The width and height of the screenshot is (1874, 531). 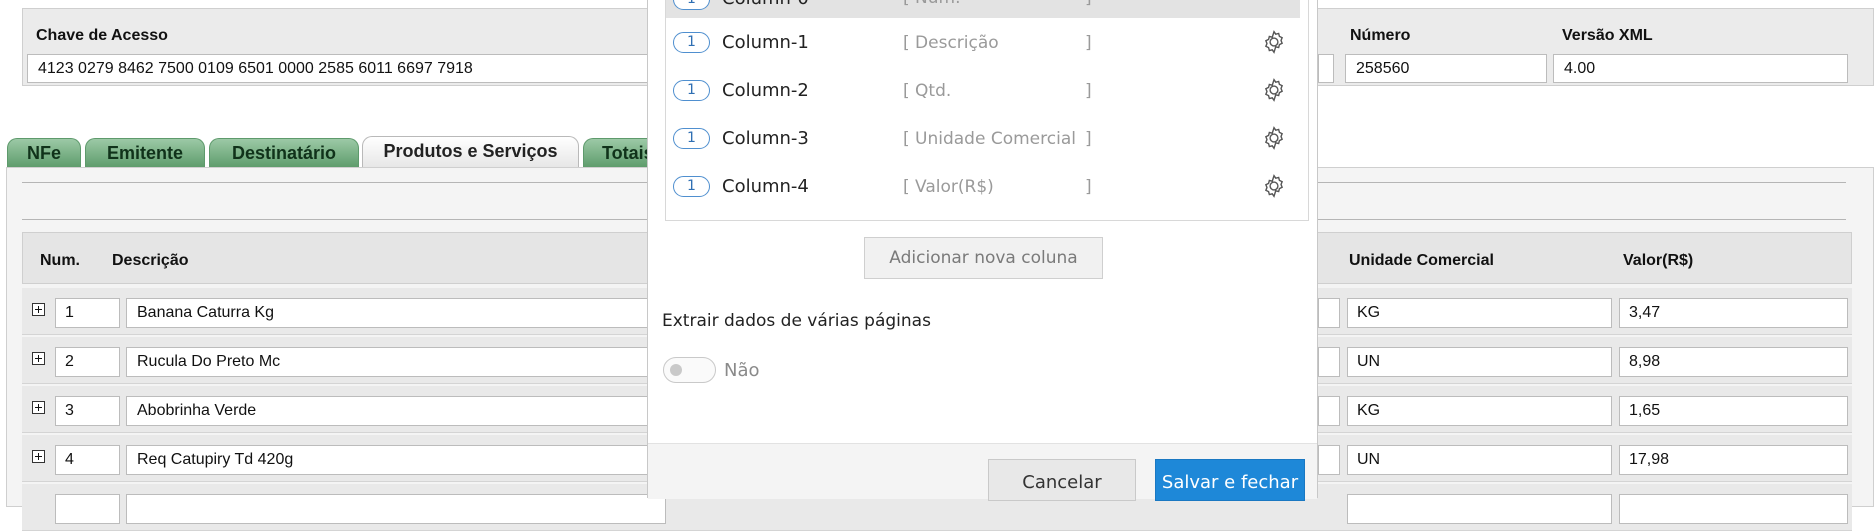 I want to click on tab-emitente: Emitente, so click(x=145, y=153).